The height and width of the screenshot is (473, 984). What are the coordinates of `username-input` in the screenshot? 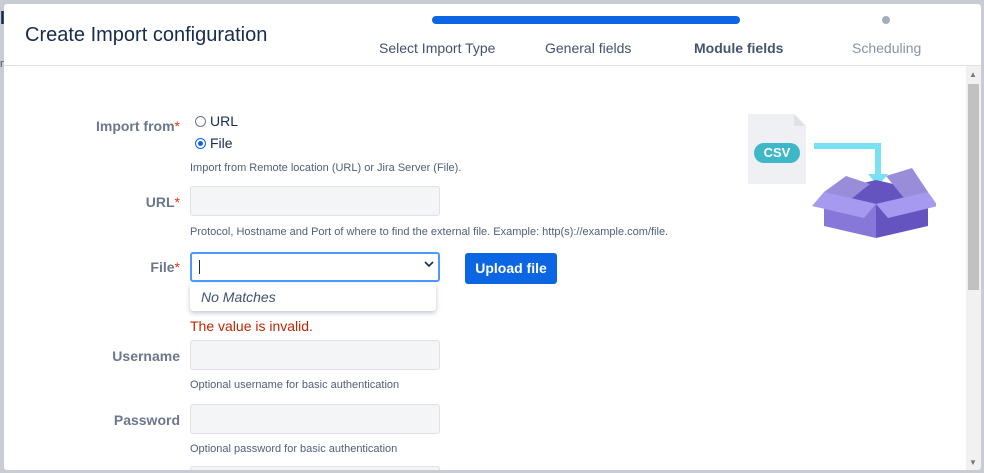 It's located at (315, 355).